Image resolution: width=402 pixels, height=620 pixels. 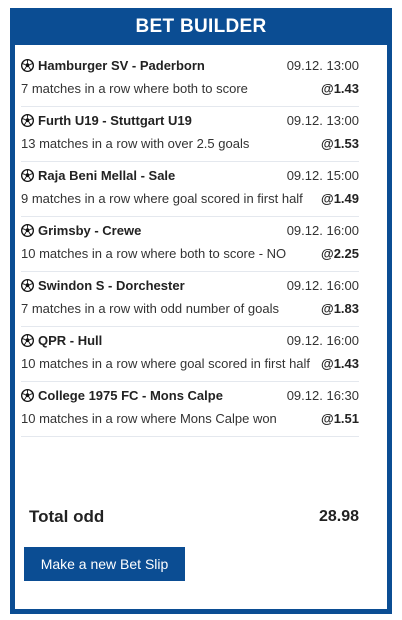 I want to click on match-name: Hamburger SV - Paderborn, so click(x=113, y=65).